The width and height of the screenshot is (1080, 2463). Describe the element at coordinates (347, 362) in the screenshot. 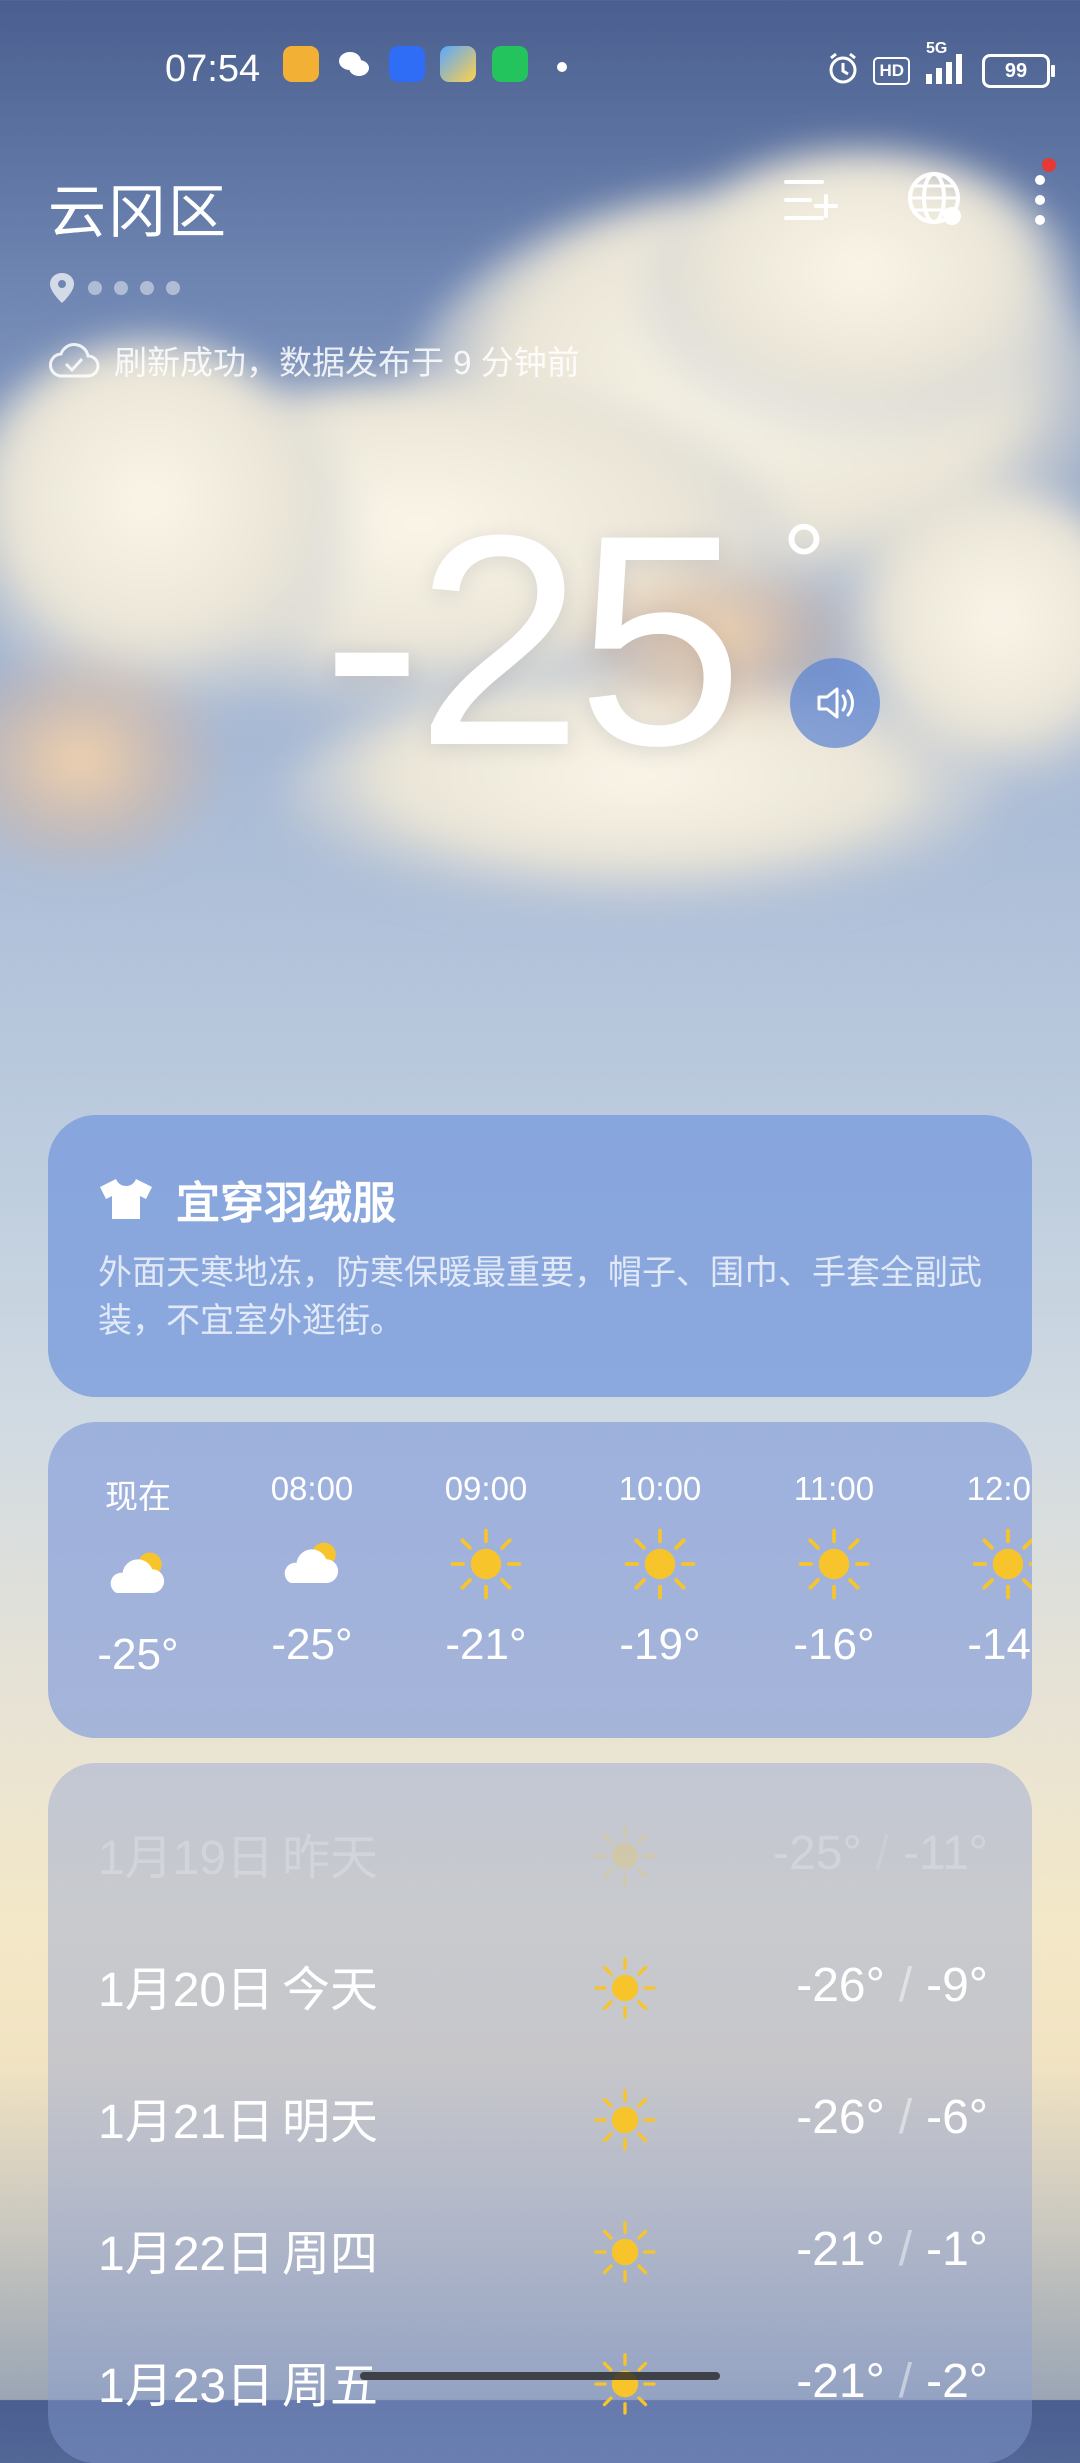

I see `refresh-text: 刷新成功，数据发布于 9 分钟前` at that location.